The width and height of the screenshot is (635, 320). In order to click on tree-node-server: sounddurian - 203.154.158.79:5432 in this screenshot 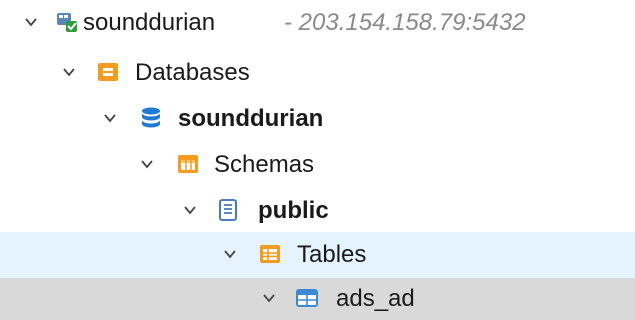, I will do `click(317, 23)`.